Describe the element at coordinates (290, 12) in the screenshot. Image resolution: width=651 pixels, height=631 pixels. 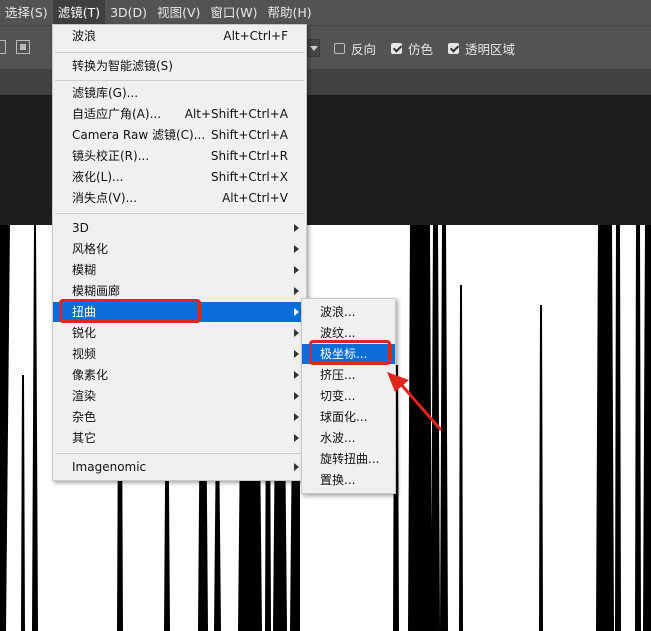
I see `menu-help: 帮助(H)` at that location.